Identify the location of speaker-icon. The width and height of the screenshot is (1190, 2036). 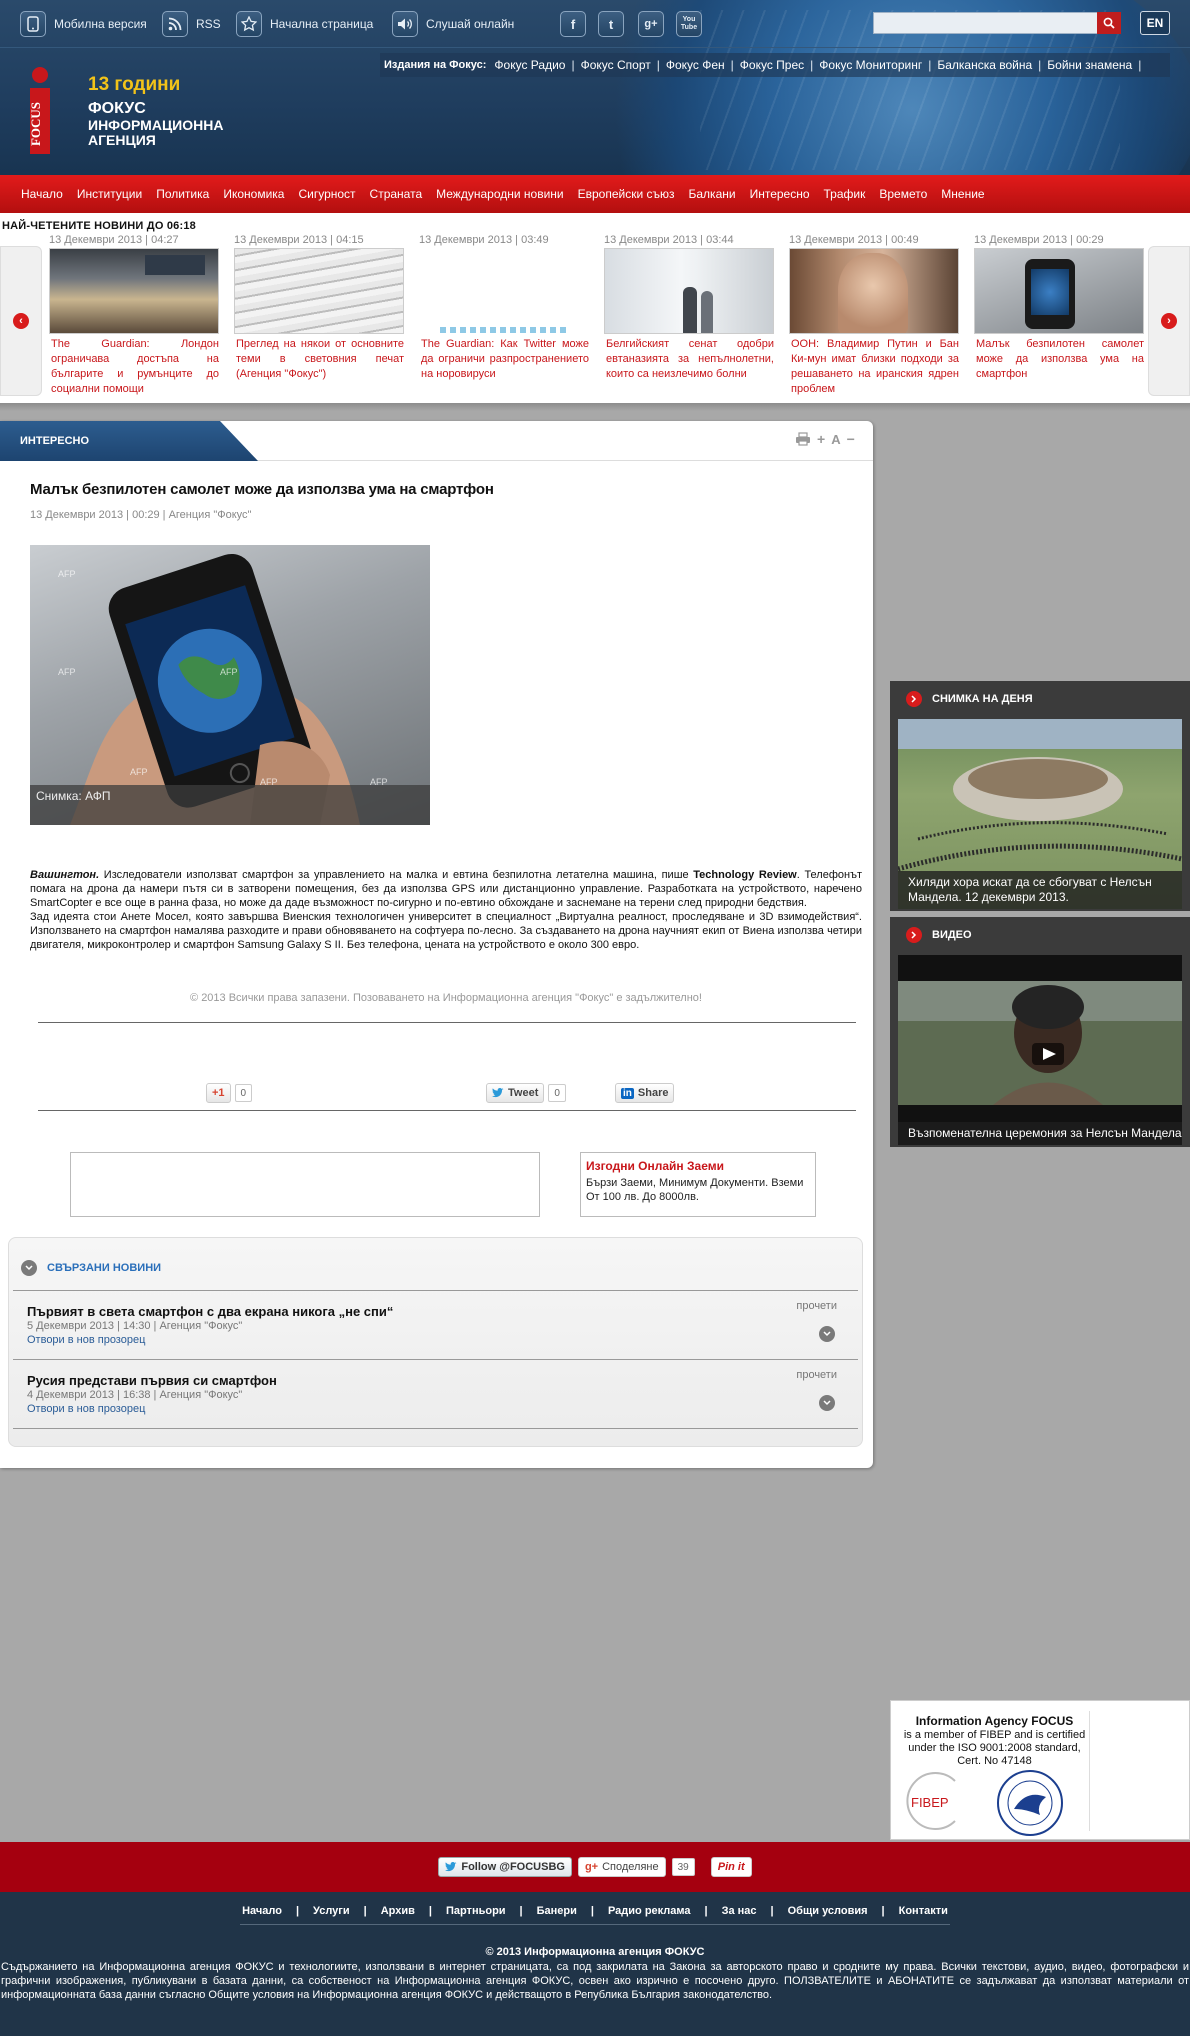
(405, 24).